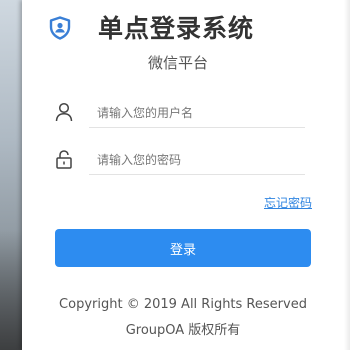 The height and width of the screenshot is (350, 350). Describe the element at coordinates (11, 175) in the screenshot. I see `background-image` at that location.